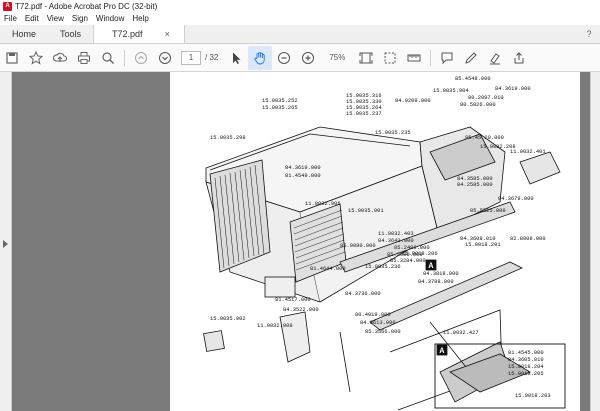  I want to click on part-number-label: 80.4019.000, so click(373, 315).